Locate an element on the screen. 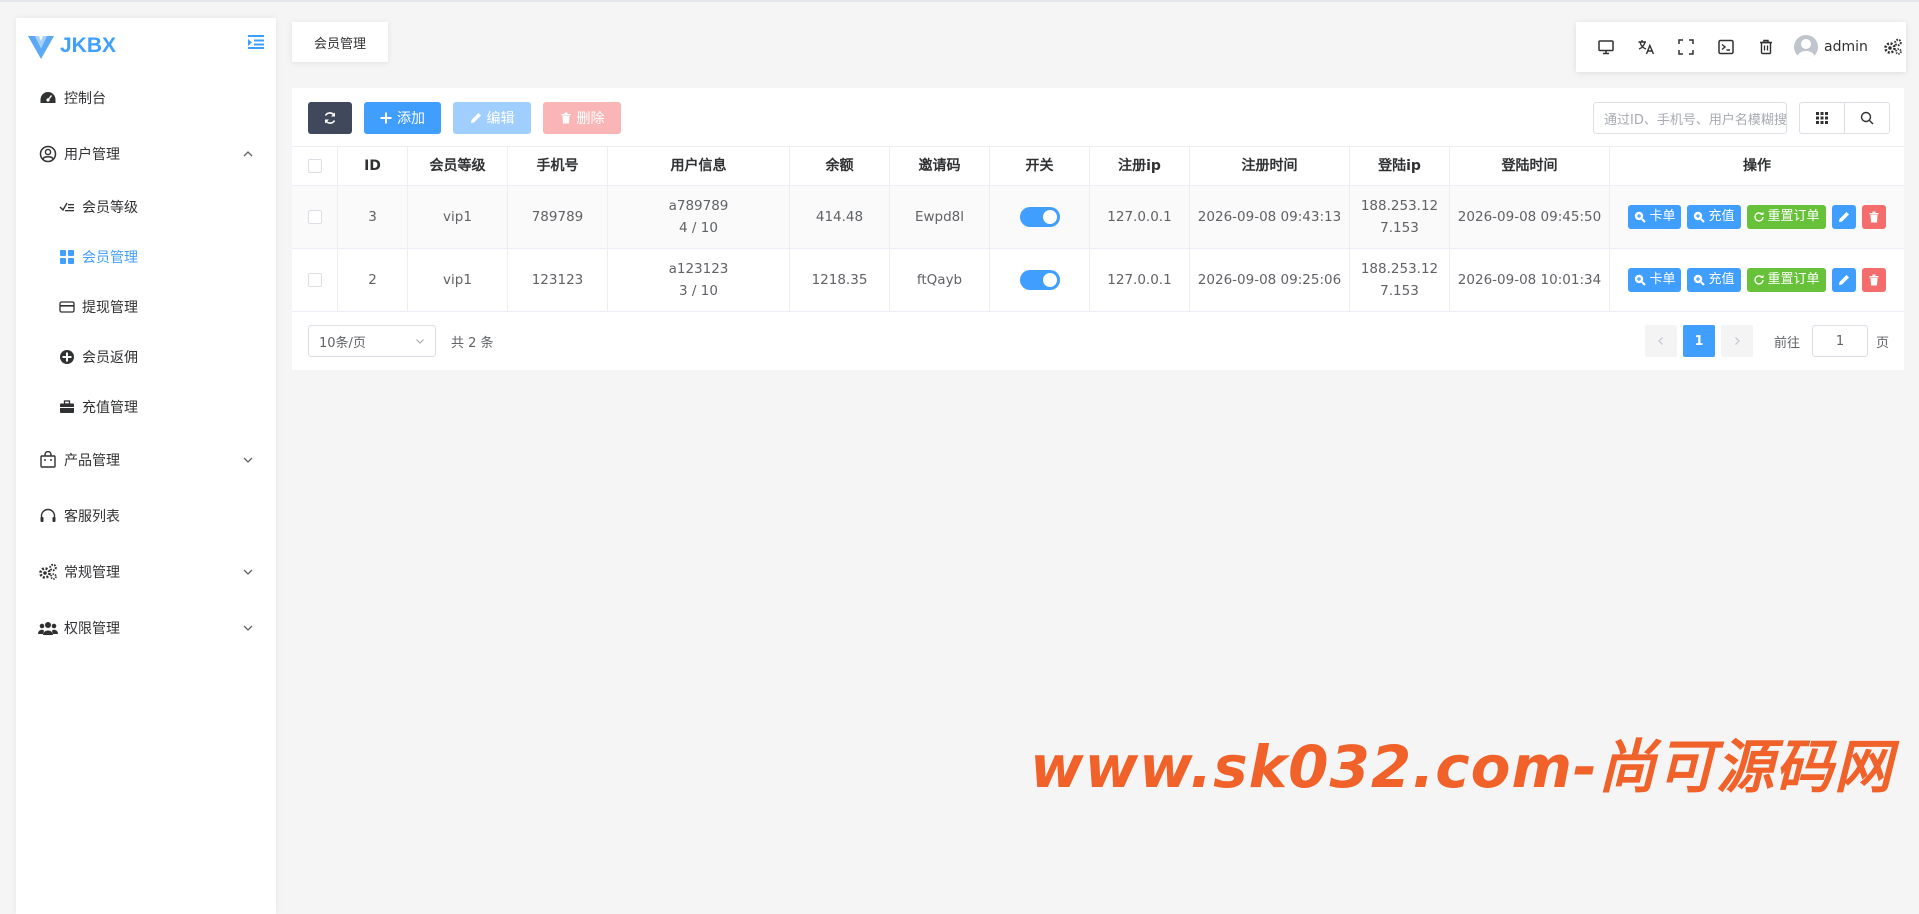 The width and height of the screenshot is (1919, 914). edit-button: 编辑 is located at coordinates (492, 118).